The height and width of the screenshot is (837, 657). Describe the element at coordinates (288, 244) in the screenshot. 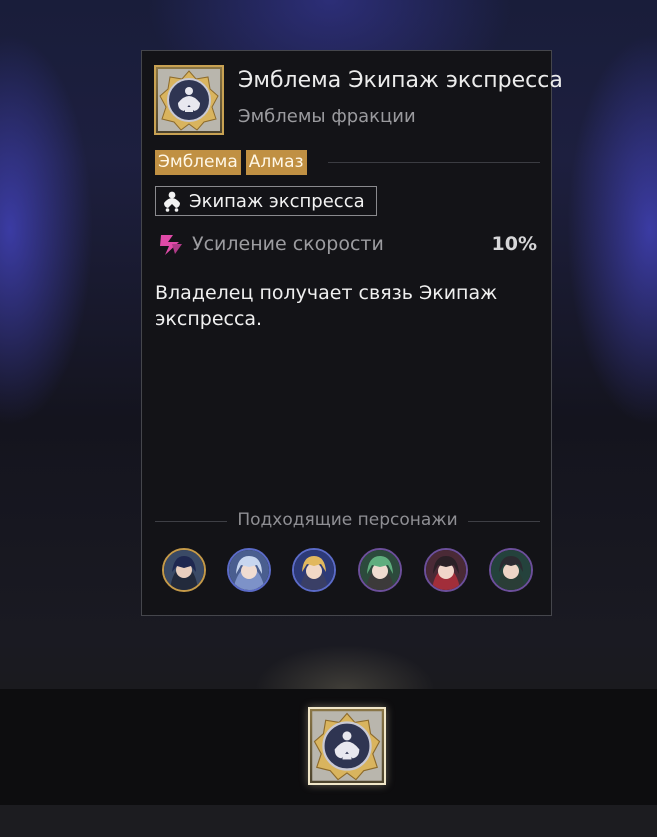

I see `stat-name: Усиление скорости` at that location.